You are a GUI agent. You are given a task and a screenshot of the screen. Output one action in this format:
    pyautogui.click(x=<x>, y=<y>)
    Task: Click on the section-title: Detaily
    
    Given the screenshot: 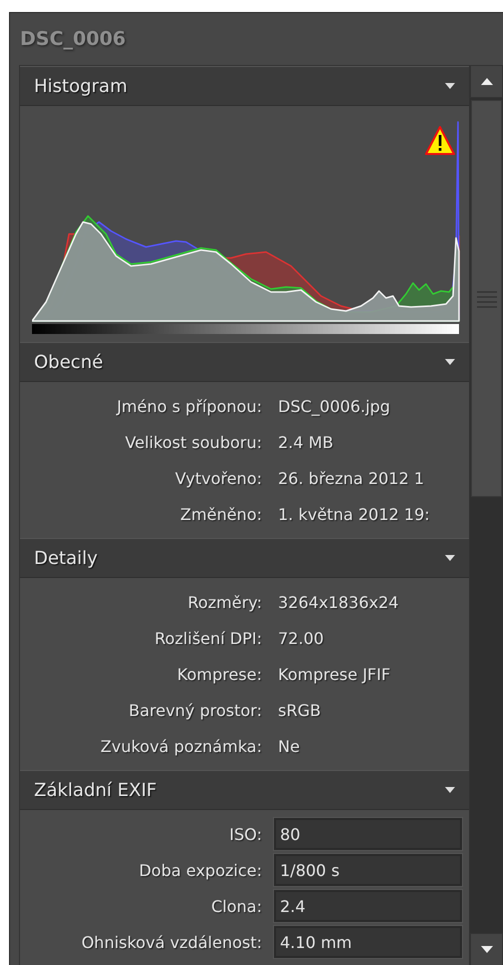 What is the action you would take?
    pyautogui.click(x=66, y=558)
    